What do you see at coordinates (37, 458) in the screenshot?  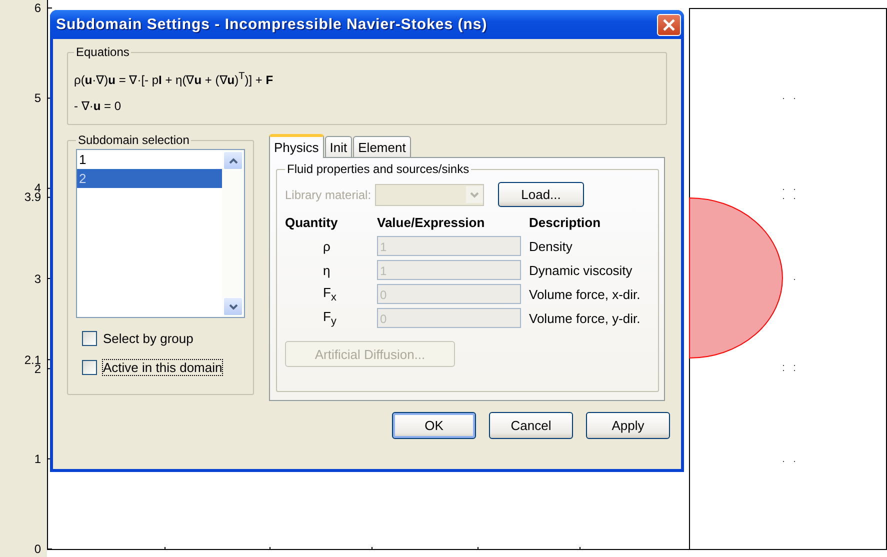 I see `axis-tick-label: 1` at bounding box center [37, 458].